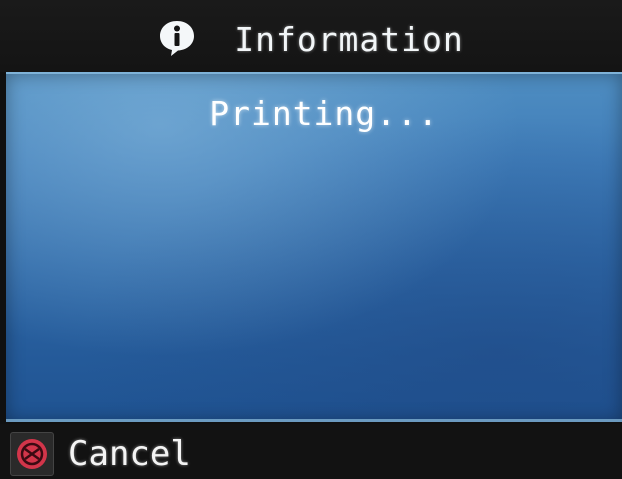 The image size is (622, 479). What do you see at coordinates (32, 454) in the screenshot?
I see `stop-icon` at bounding box center [32, 454].